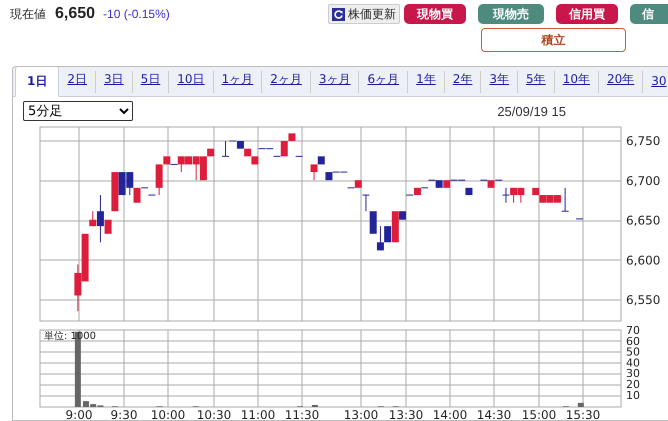  What do you see at coordinates (302, 414) in the screenshot?
I see `time-axis-label: 11:30` at bounding box center [302, 414].